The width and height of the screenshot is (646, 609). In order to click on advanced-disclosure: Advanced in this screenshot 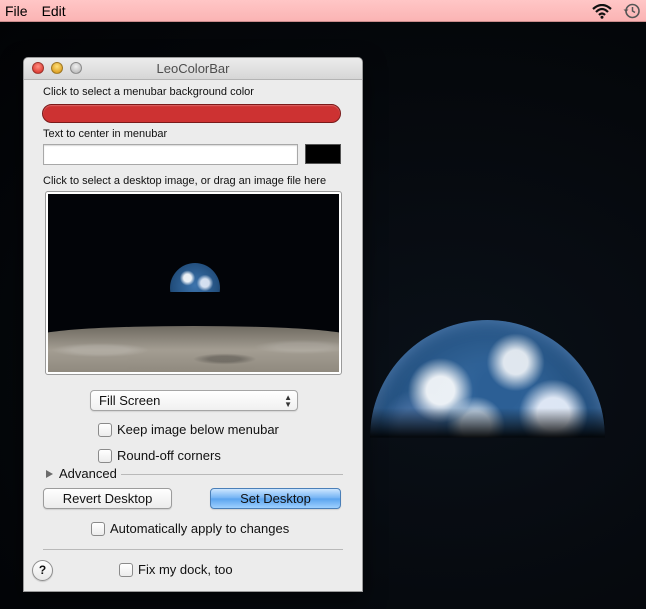, I will do `click(81, 473)`.